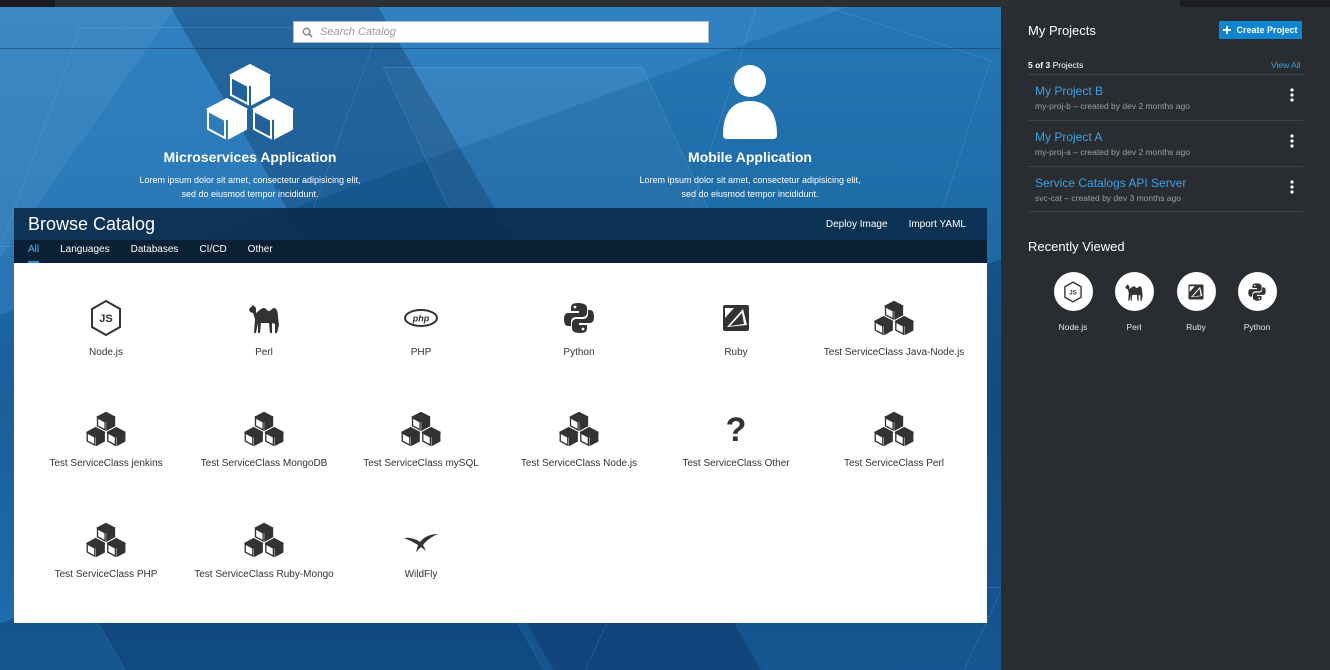  I want to click on tile-title: Microservices Application, so click(250, 157).